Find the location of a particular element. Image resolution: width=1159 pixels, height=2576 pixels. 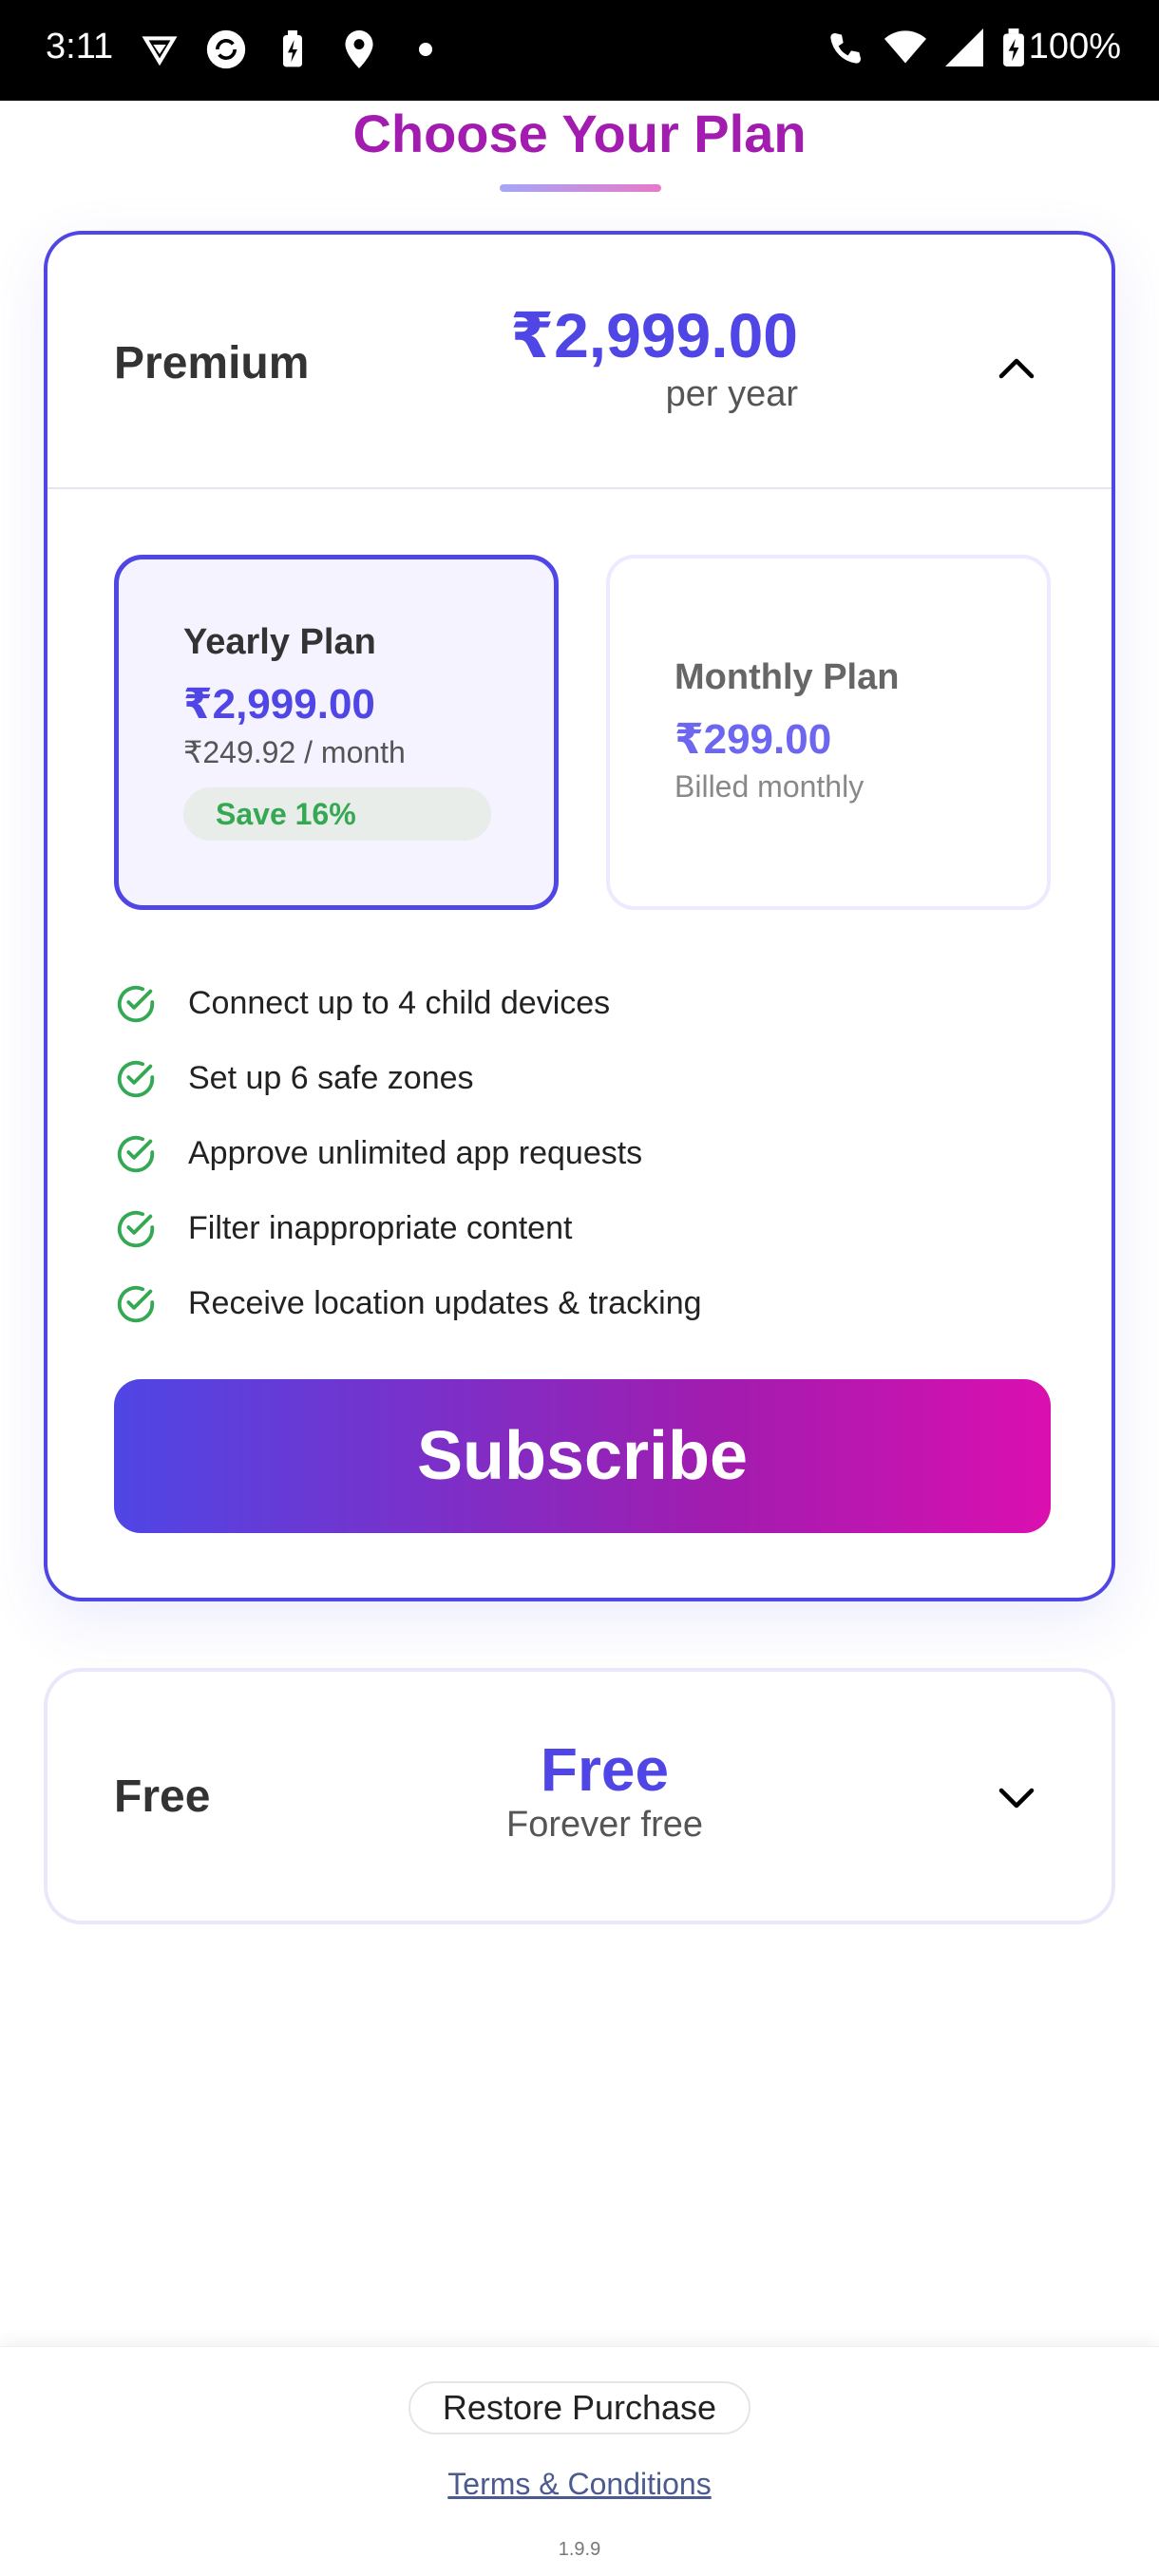

feature-item: Set up 6 safe zones is located at coordinates (408, 1078).